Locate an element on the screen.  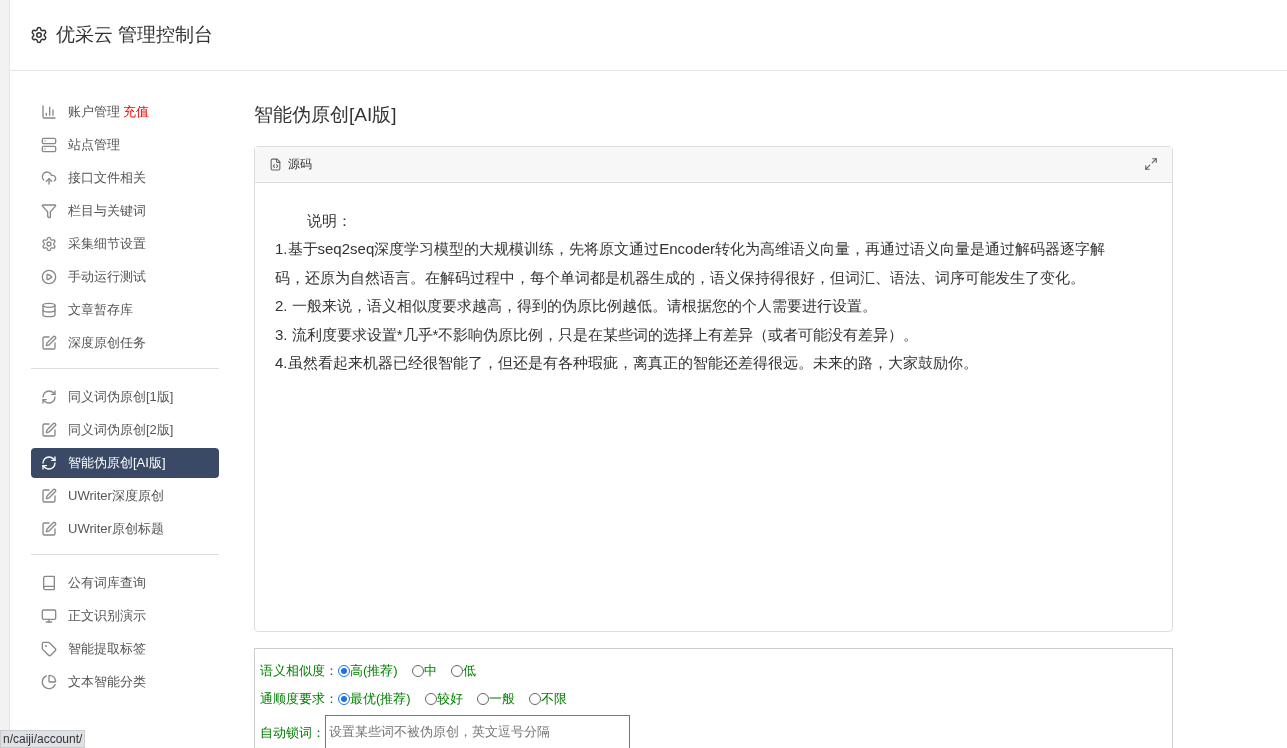
sidebar-label: UWriter深度原创 is located at coordinates (116, 496).